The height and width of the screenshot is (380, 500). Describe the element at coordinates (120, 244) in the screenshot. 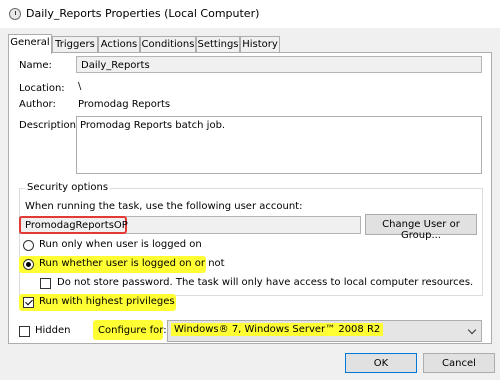

I see `radio-logged-on-label: Run only when user is logged on` at that location.